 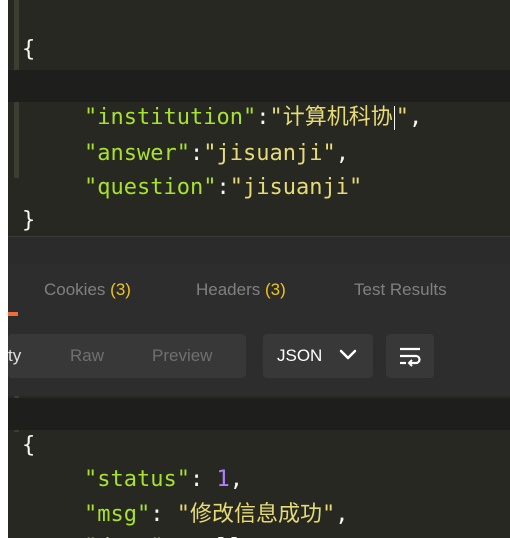 I want to click on code-line: "data": null, so click(x=259, y=519).